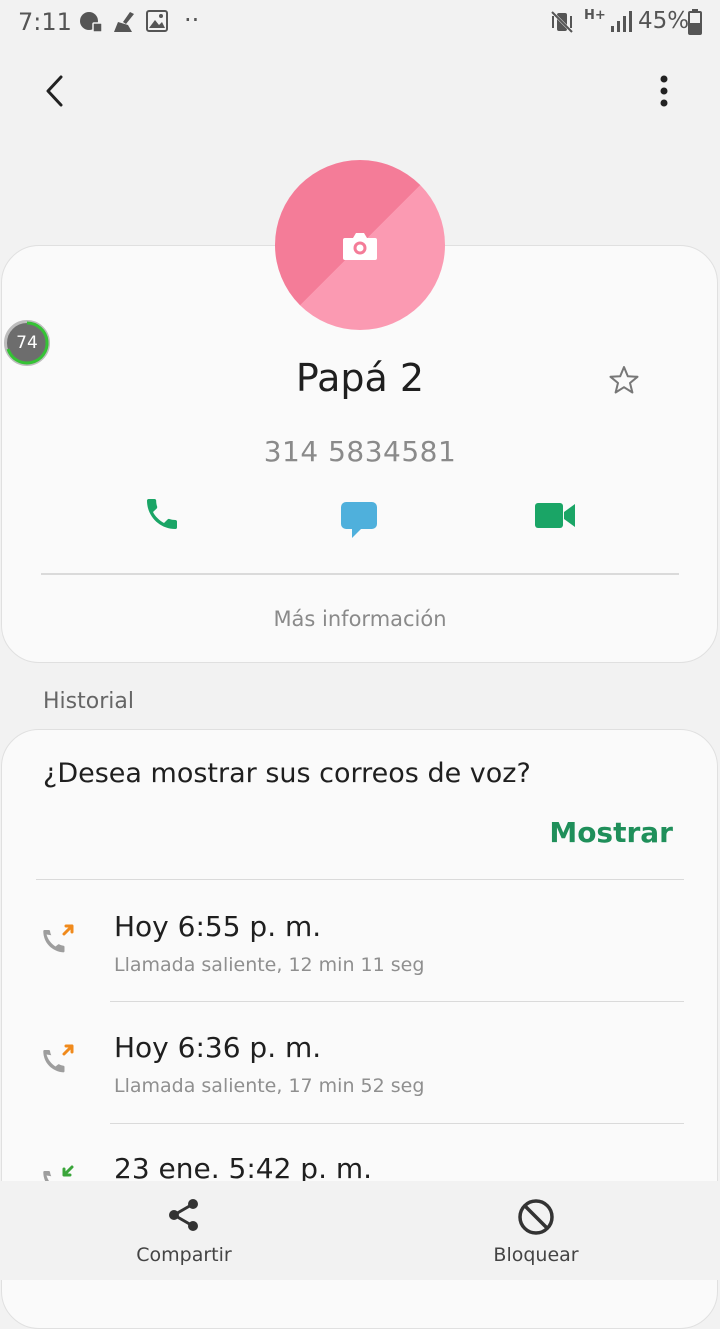  I want to click on contact-number: 314 5834581, so click(360, 451).